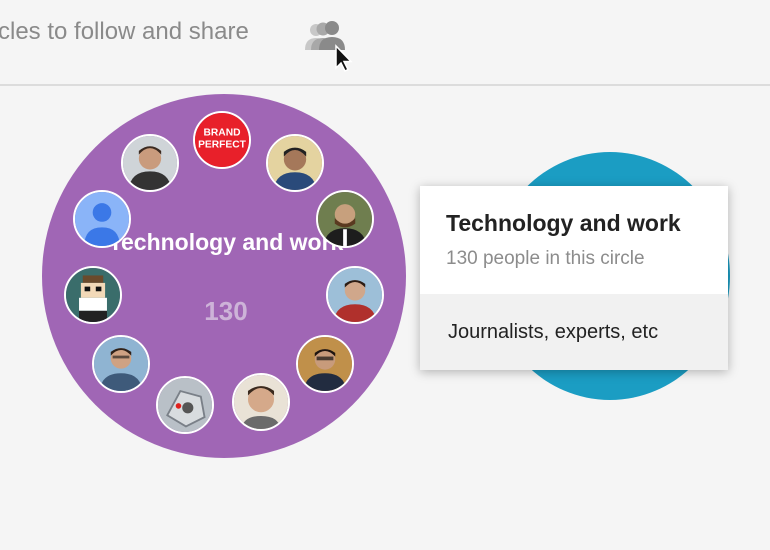  I want to click on avatar-brand-perfect: BRAND PERFECT, so click(222, 140).